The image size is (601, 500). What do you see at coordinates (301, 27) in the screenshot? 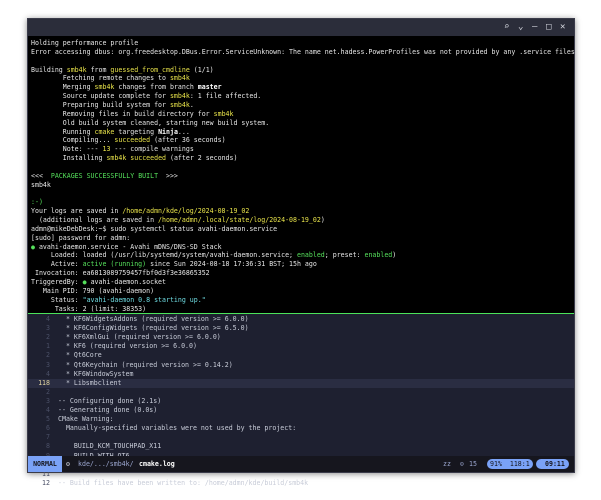
I see `title-bar: ⌕ ⌄ — □ ✕` at bounding box center [301, 27].